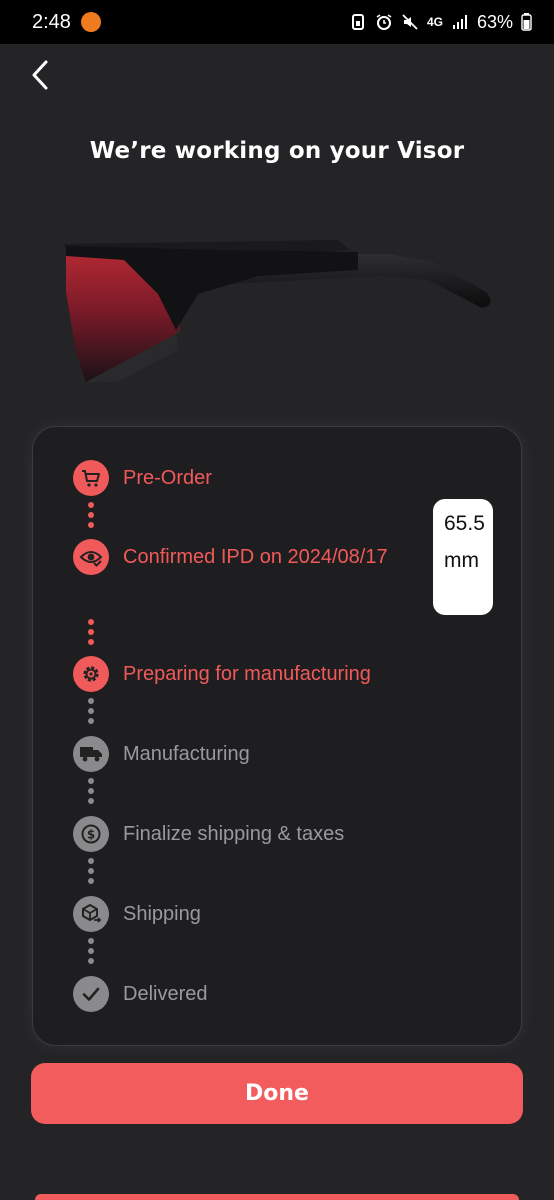 The height and width of the screenshot is (1200, 554). Describe the element at coordinates (234, 833) in the screenshot. I see `step-label: Finalize shipping & taxes` at that location.